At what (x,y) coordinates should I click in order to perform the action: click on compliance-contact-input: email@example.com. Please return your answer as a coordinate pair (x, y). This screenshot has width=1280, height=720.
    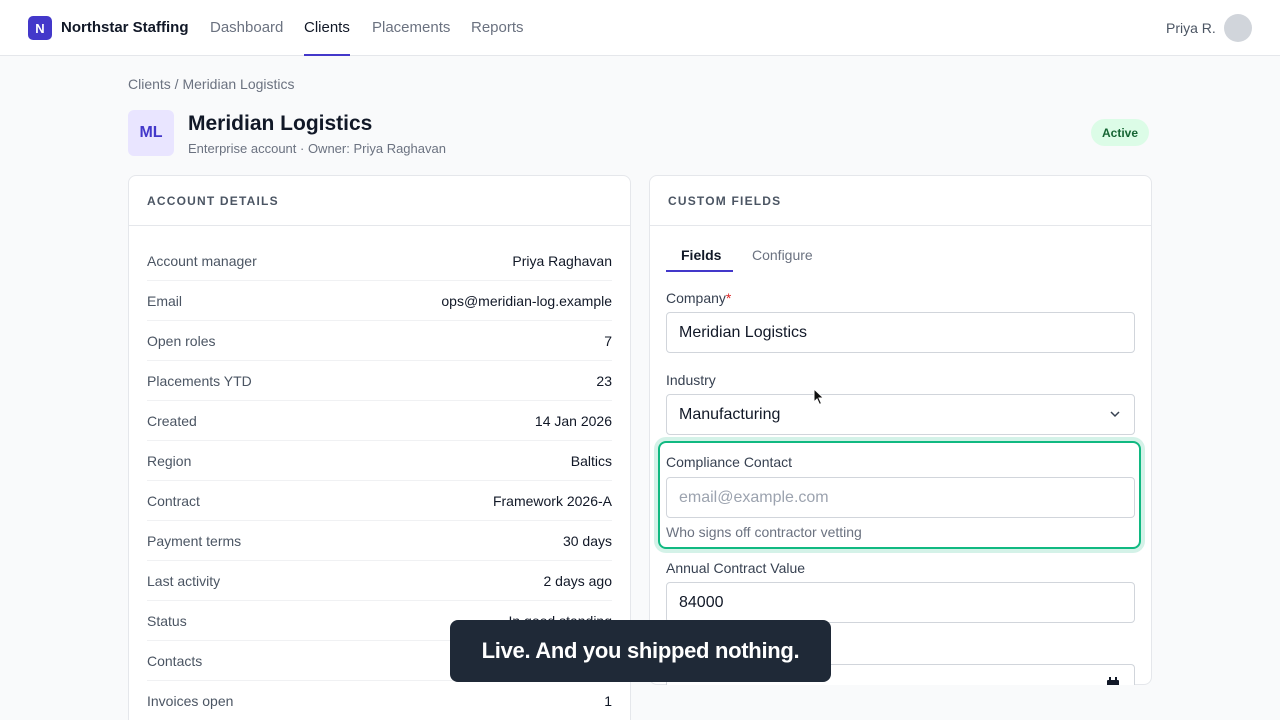
    Looking at the image, I should click on (900, 497).